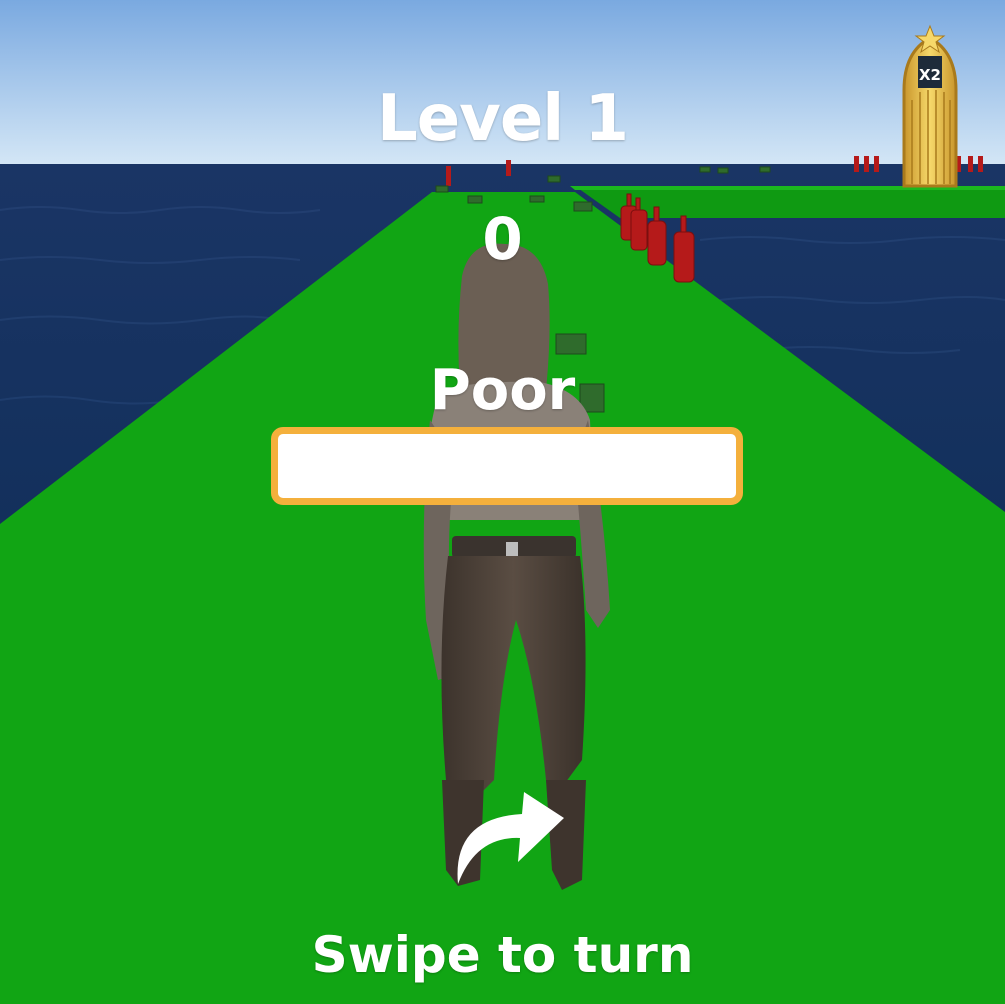  What do you see at coordinates (502, 239) in the screenshot?
I see `score-counter: 0` at bounding box center [502, 239].